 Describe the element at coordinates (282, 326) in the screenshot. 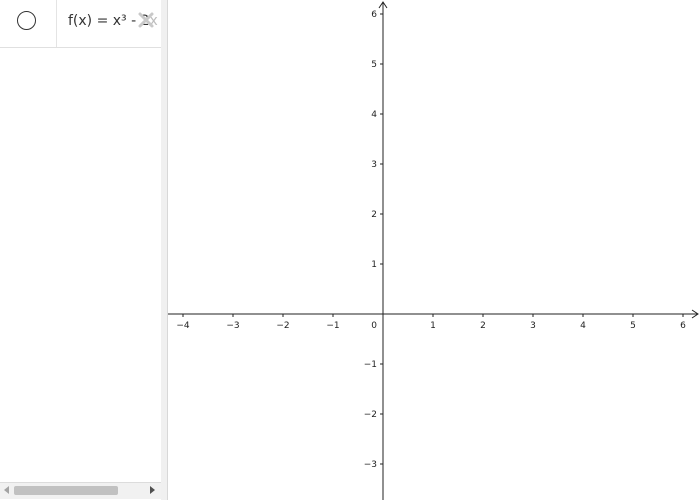

I see `x-tick-label: −2` at that location.